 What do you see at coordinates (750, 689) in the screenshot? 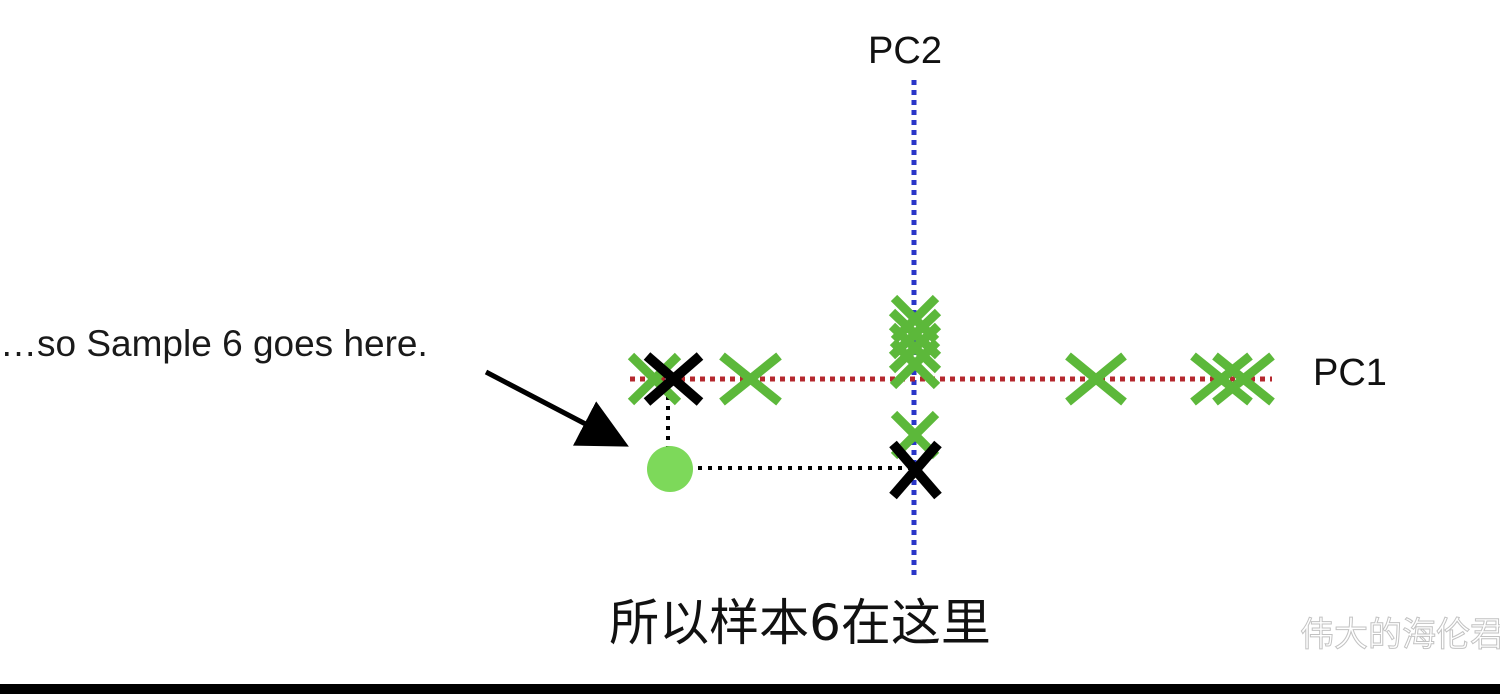
I see `video-bottom-bar` at bounding box center [750, 689].